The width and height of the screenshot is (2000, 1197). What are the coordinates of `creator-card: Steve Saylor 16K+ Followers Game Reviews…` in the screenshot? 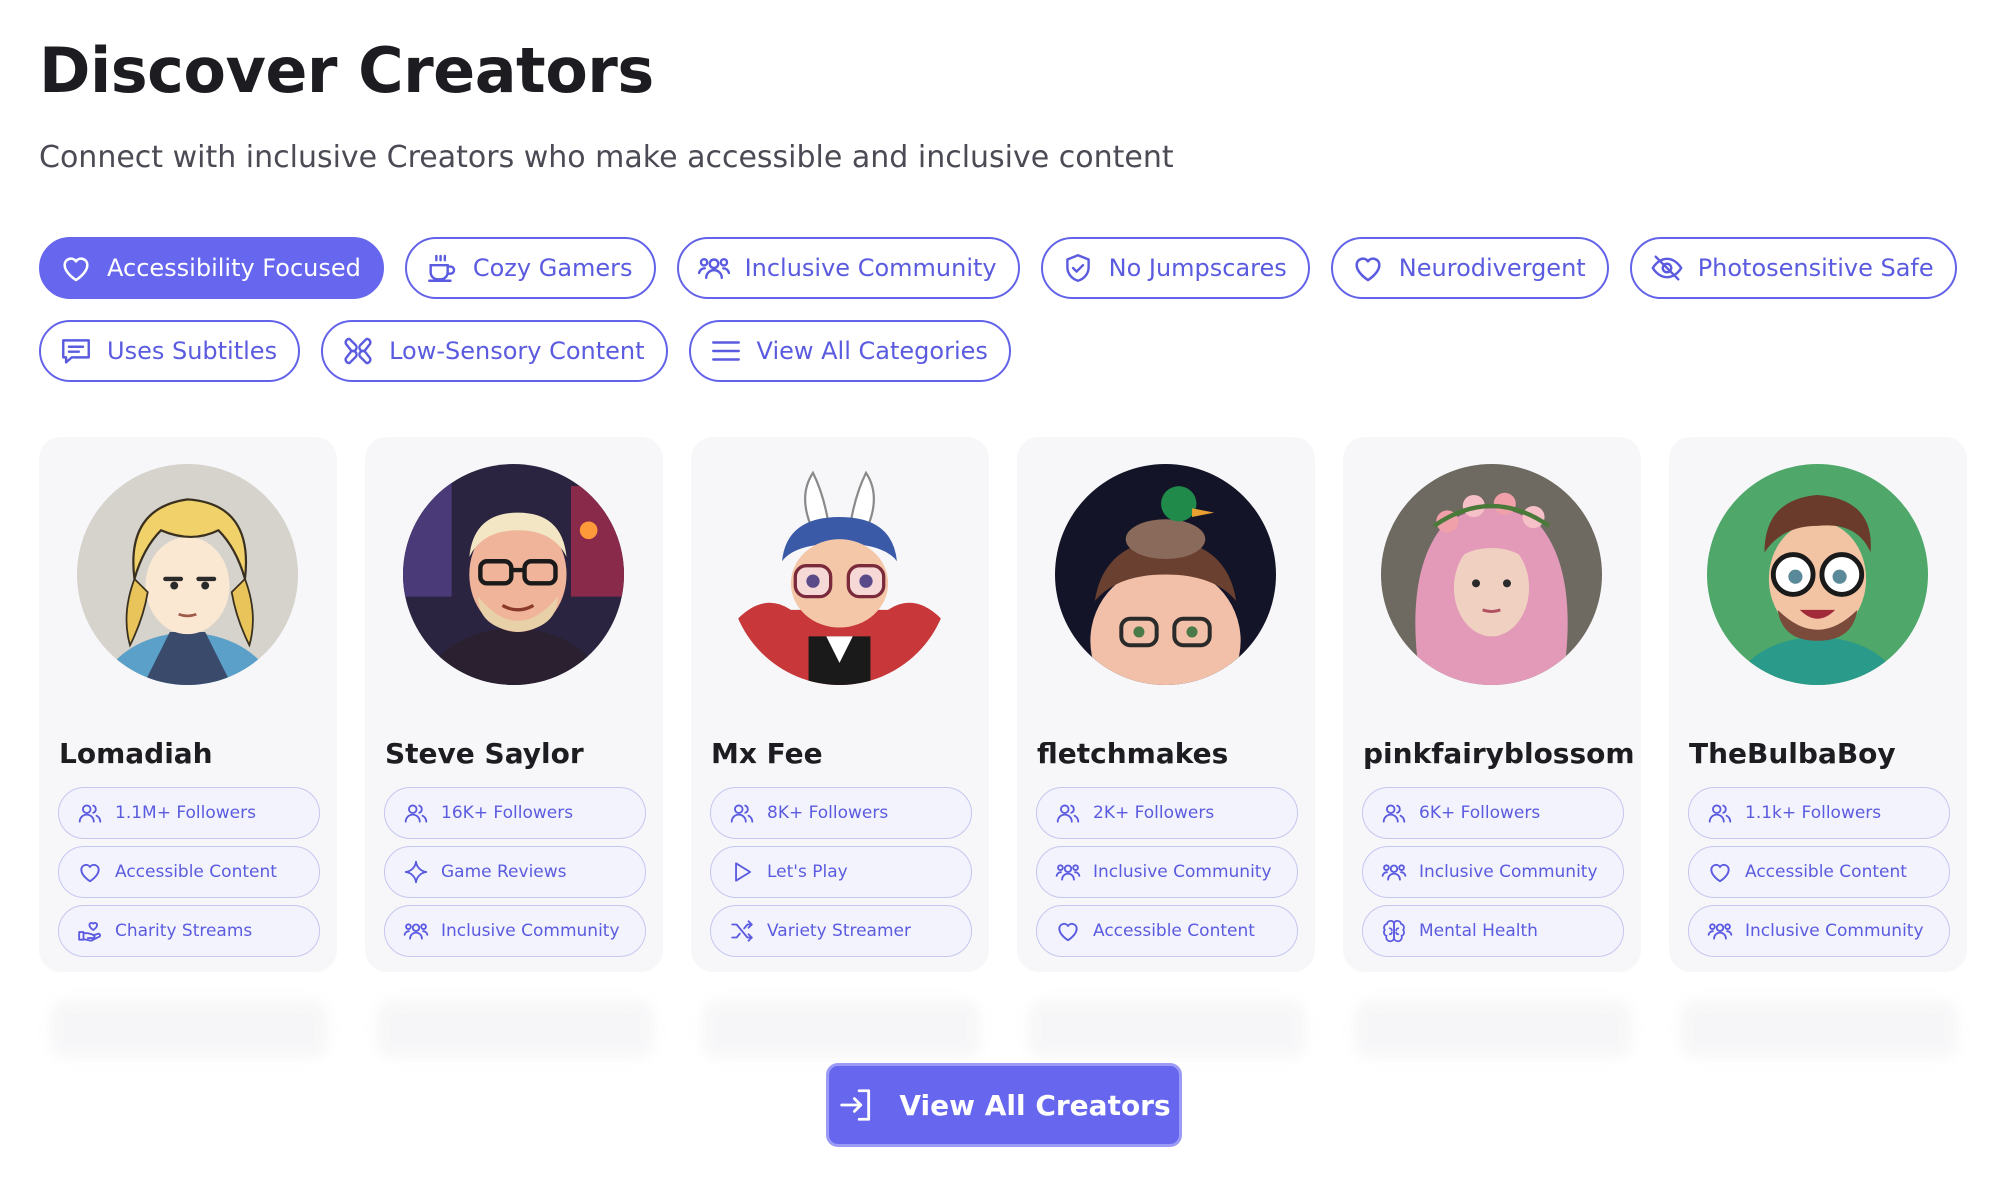 It's located at (514, 704).